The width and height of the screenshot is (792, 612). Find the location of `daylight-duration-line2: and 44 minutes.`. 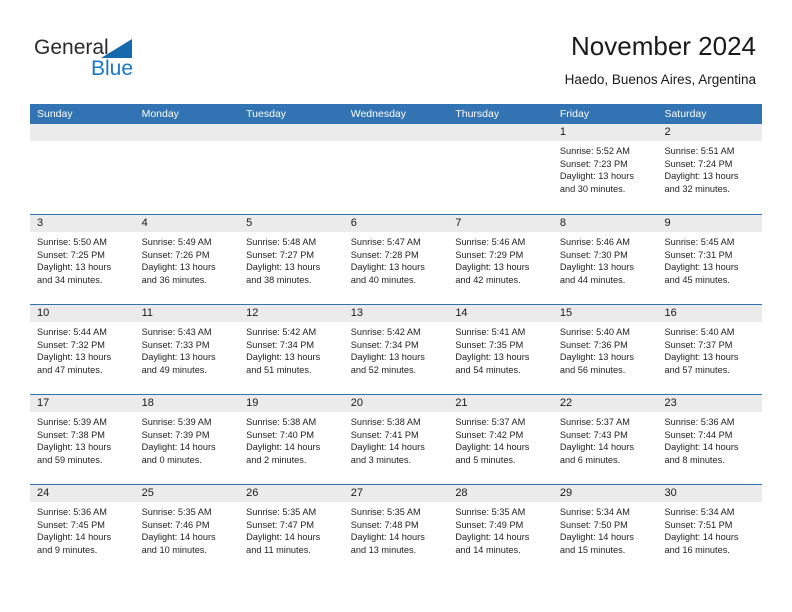

daylight-duration-line2: and 44 minutes. is located at coordinates (592, 279).